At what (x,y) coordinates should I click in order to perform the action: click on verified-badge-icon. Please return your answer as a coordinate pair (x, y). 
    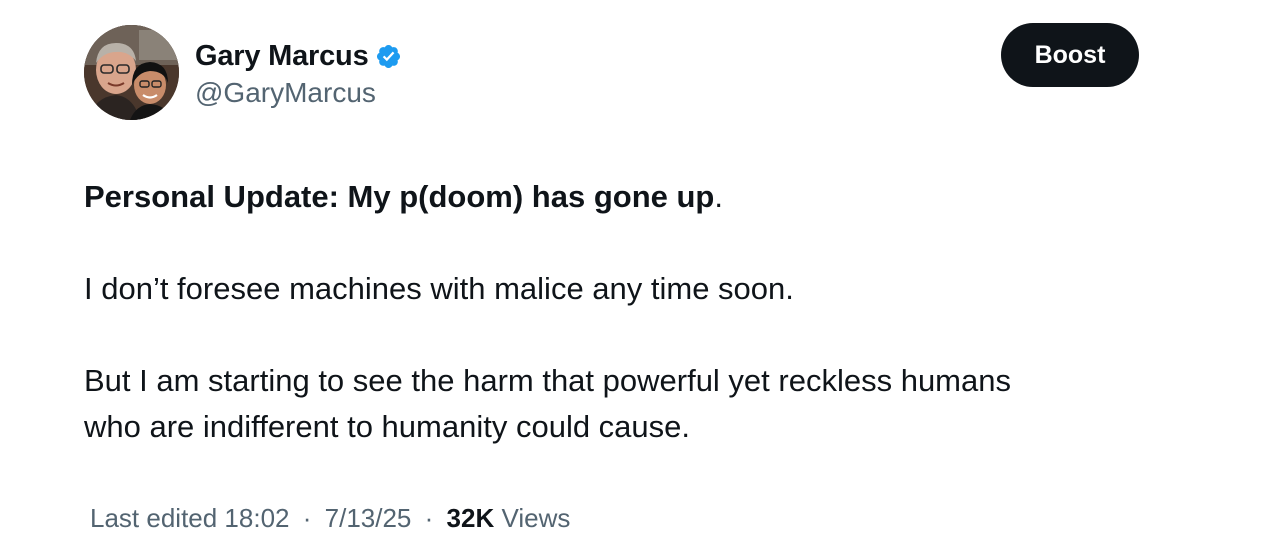
    Looking at the image, I should click on (388, 56).